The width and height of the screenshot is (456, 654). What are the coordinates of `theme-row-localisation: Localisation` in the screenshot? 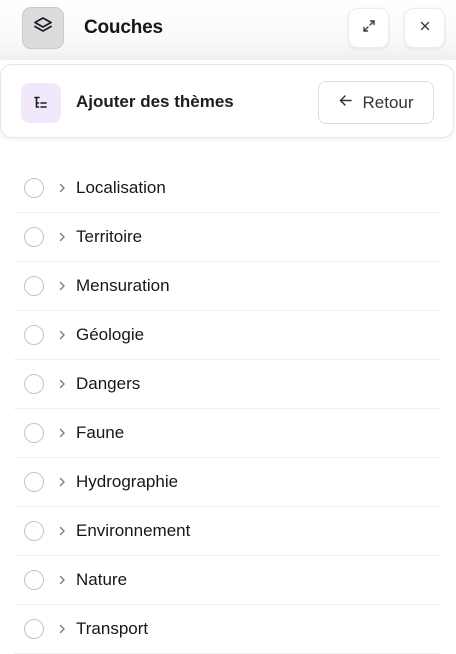 It's located at (227, 188).